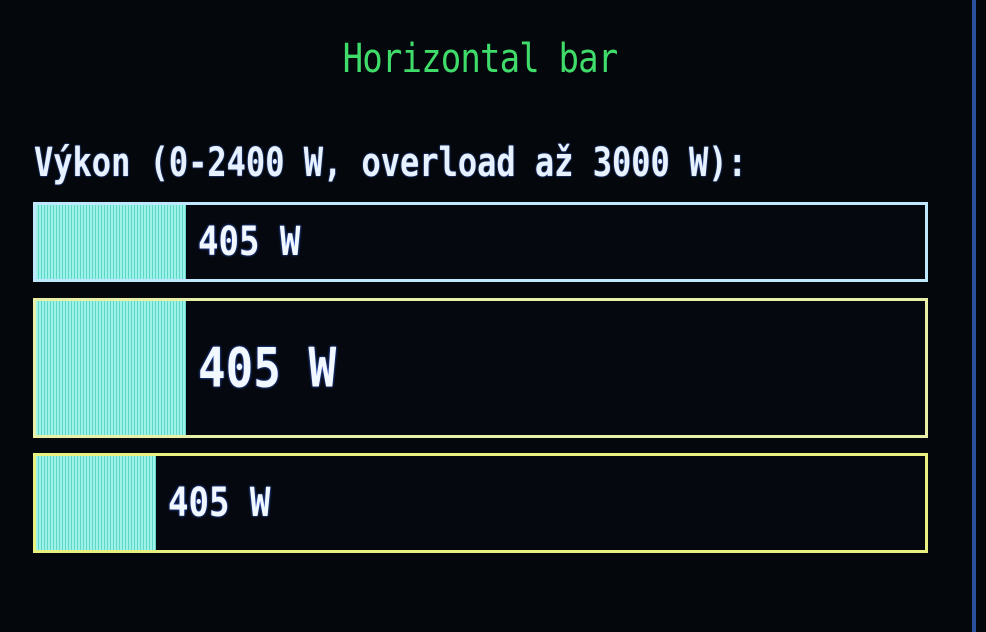 The width and height of the screenshot is (986, 632). I want to click on power-bar-3: 405 W, so click(480, 503).